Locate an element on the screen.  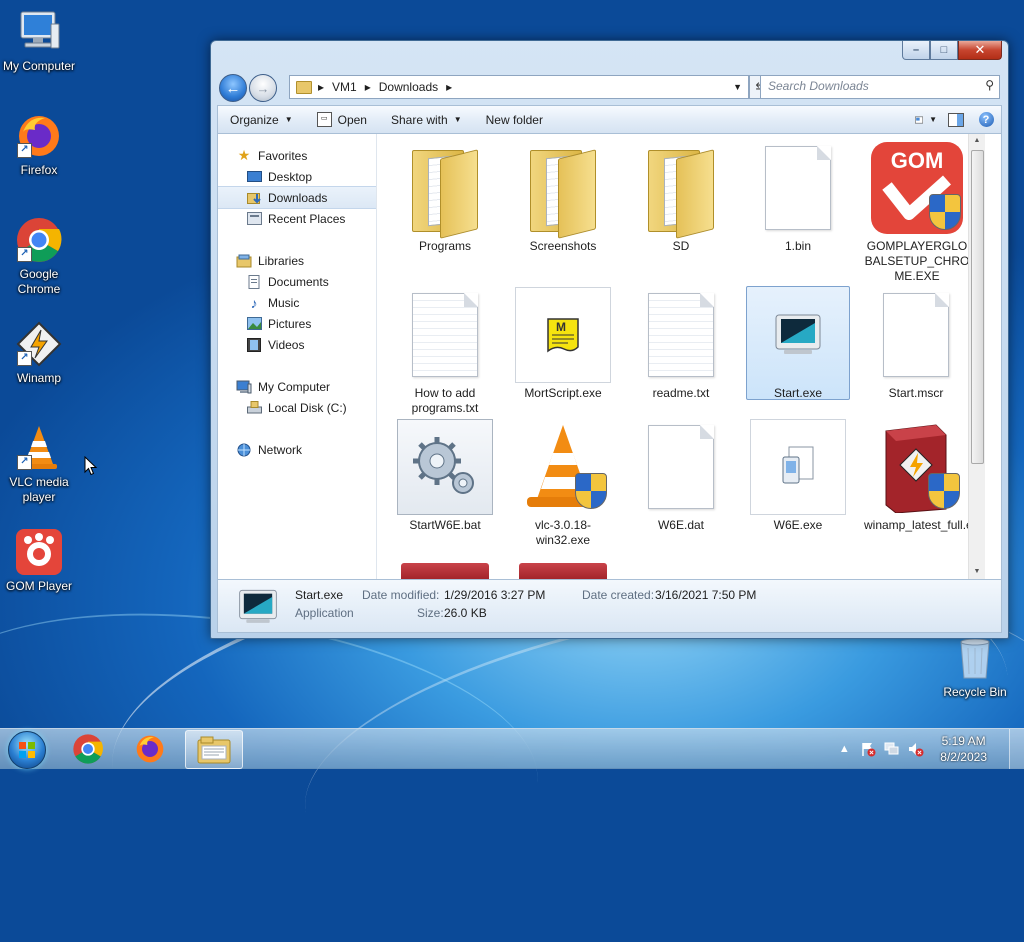
taskbar-chrome-button is located at coordinates (88, 748).